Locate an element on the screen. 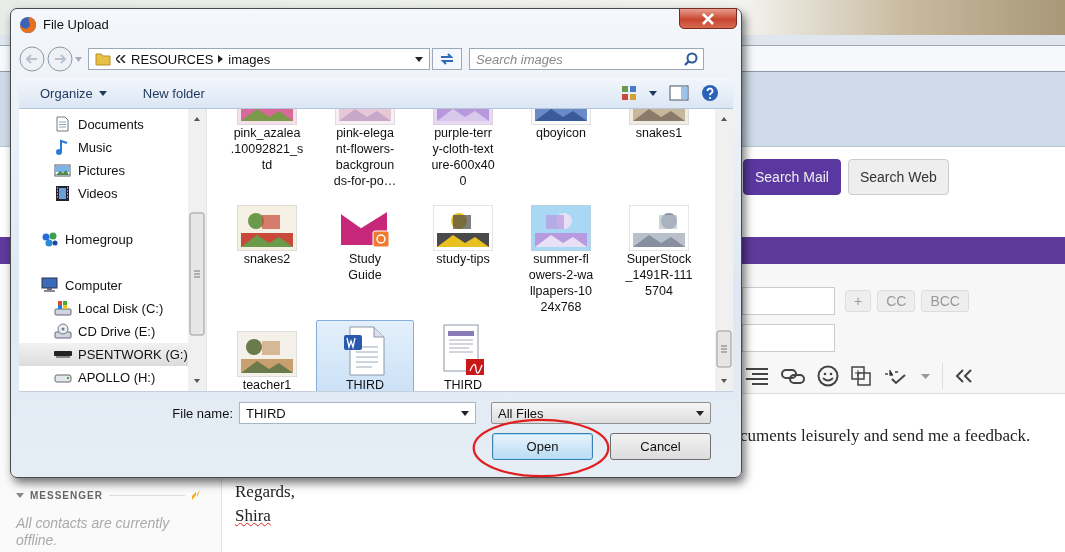 The height and width of the screenshot is (552, 1065). view-options-icon is located at coordinates (629, 93).